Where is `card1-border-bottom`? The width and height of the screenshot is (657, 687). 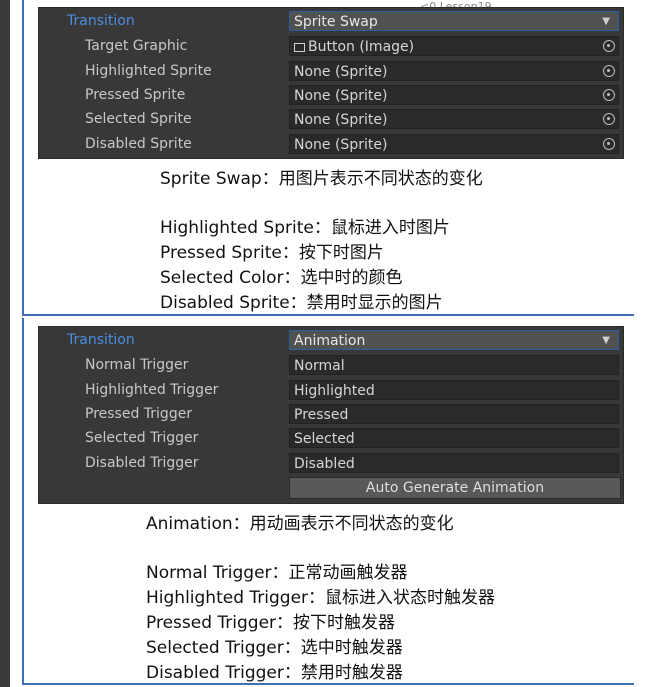
card1-border-bottom is located at coordinates (328, 315).